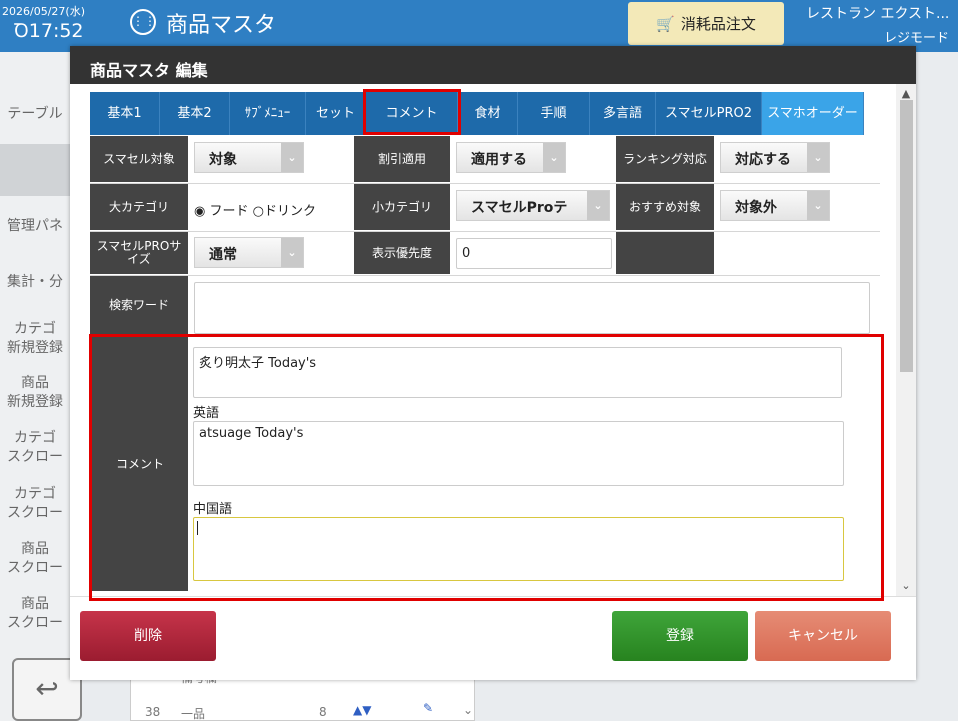 The height and width of the screenshot is (721, 958). I want to click on side-menu-report: 集計・分, so click(35, 282).